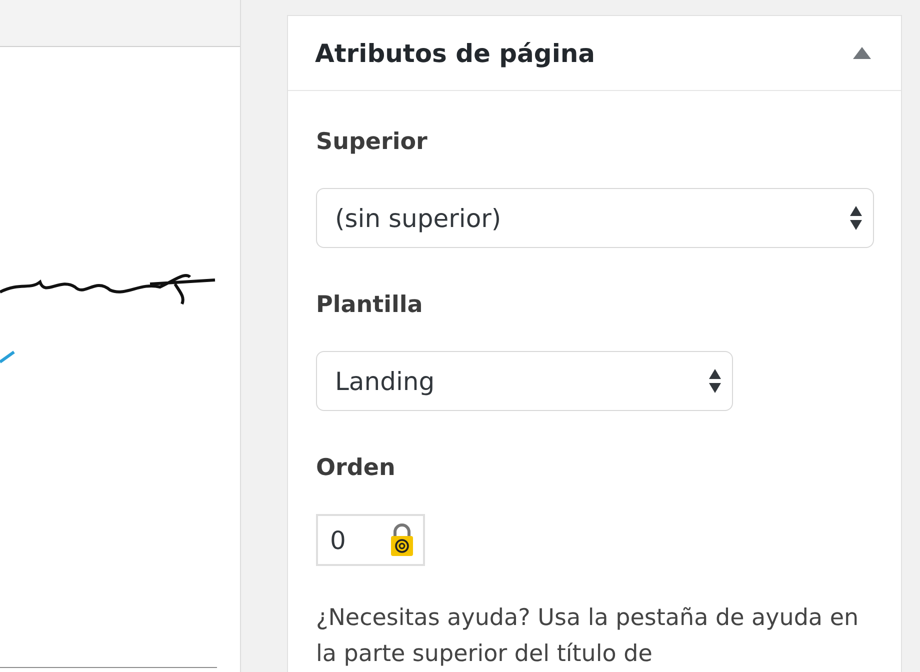 Image resolution: width=920 pixels, height=672 pixels. What do you see at coordinates (588, 636) in the screenshot?
I see `help-text: ¿Necesitas ayuda? Usa la pestaña de ayuda en la parte superior del título de` at bounding box center [588, 636].